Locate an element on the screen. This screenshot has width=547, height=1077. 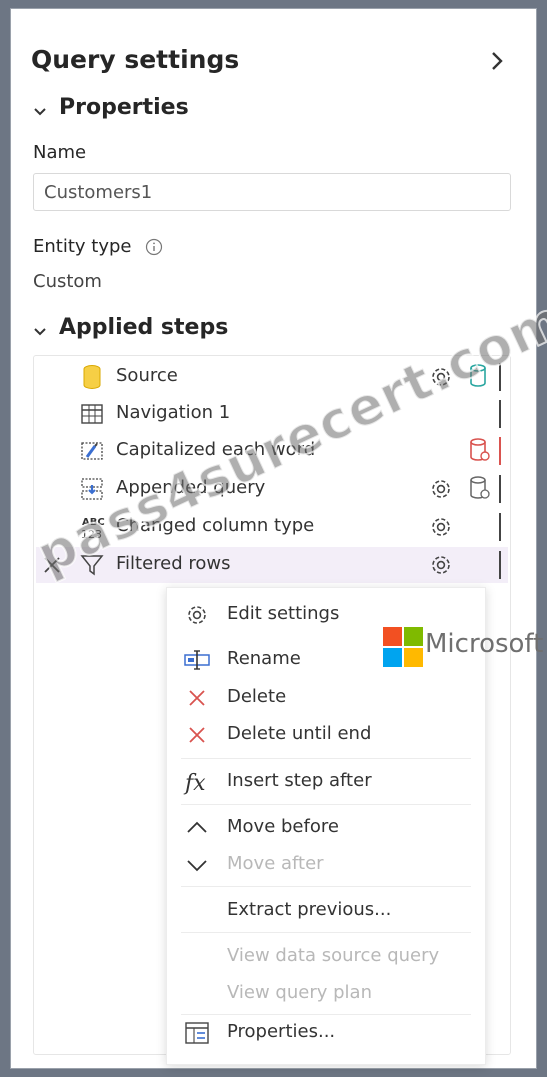
menu-item-view-query-plan: View query plan is located at coordinates (326, 994).